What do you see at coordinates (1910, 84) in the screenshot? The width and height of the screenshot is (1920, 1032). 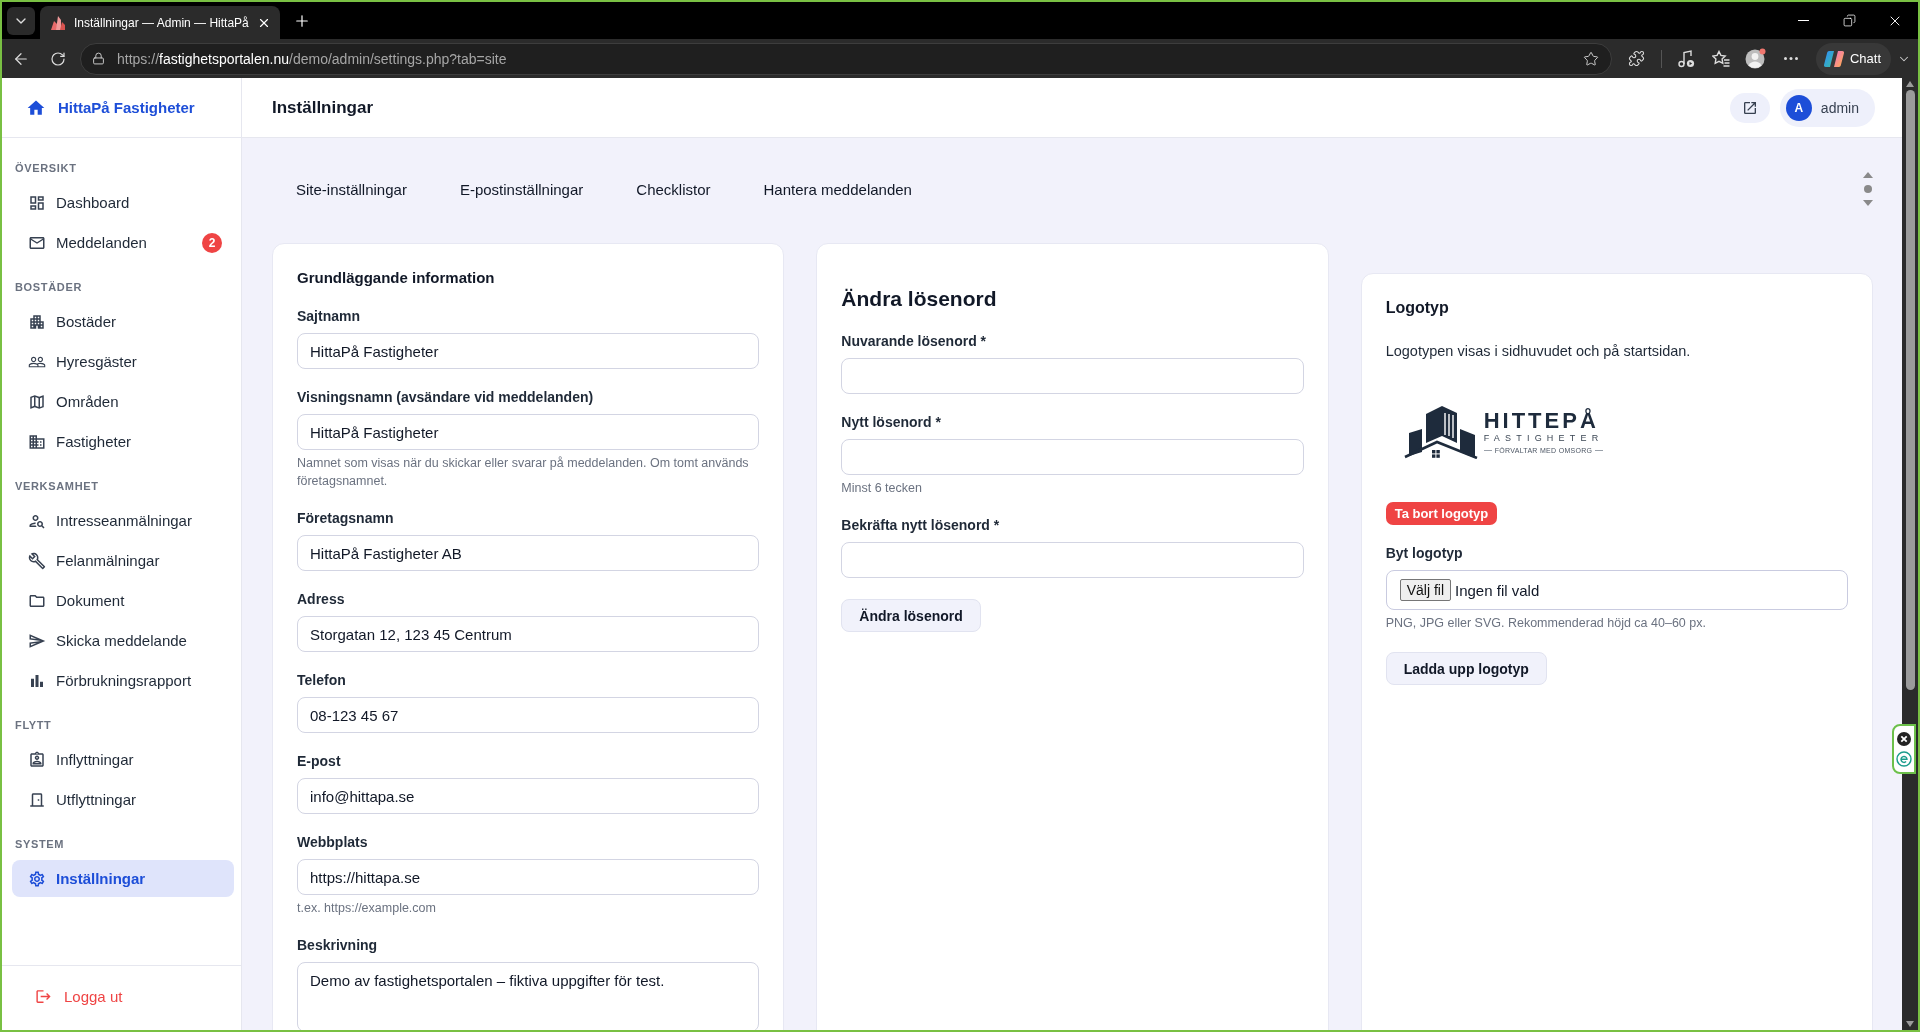 I see `scroll-up-icon` at bounding box center [1910, 84].